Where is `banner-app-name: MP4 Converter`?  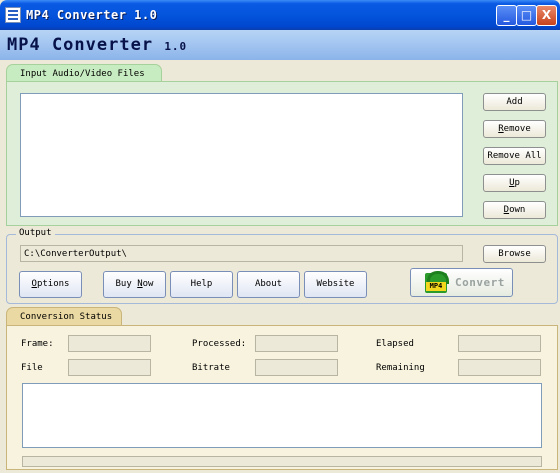
banner-app-name: MP4 Converter is located at coordinates (80, 45).